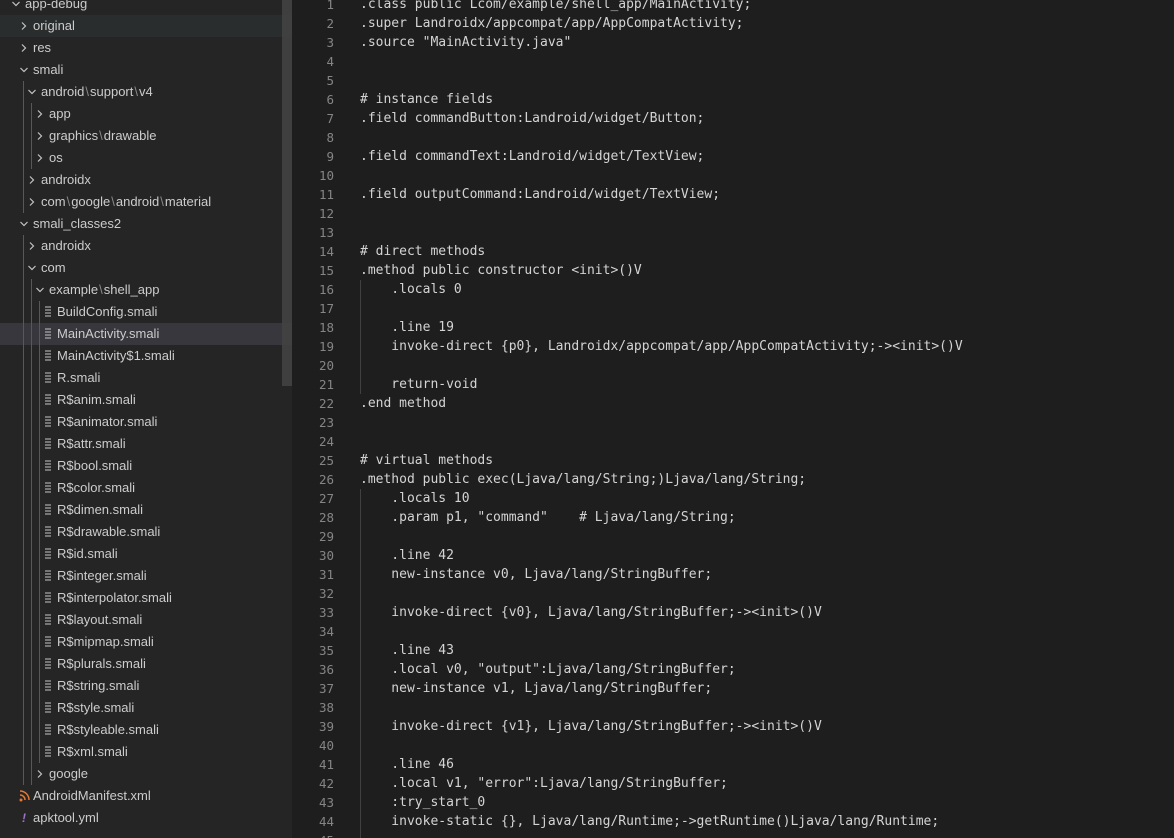  What do you see at coordinates (146, 268) in the screenshot?
I see `tree-folder-item: com` at bounding box center [146, 268].